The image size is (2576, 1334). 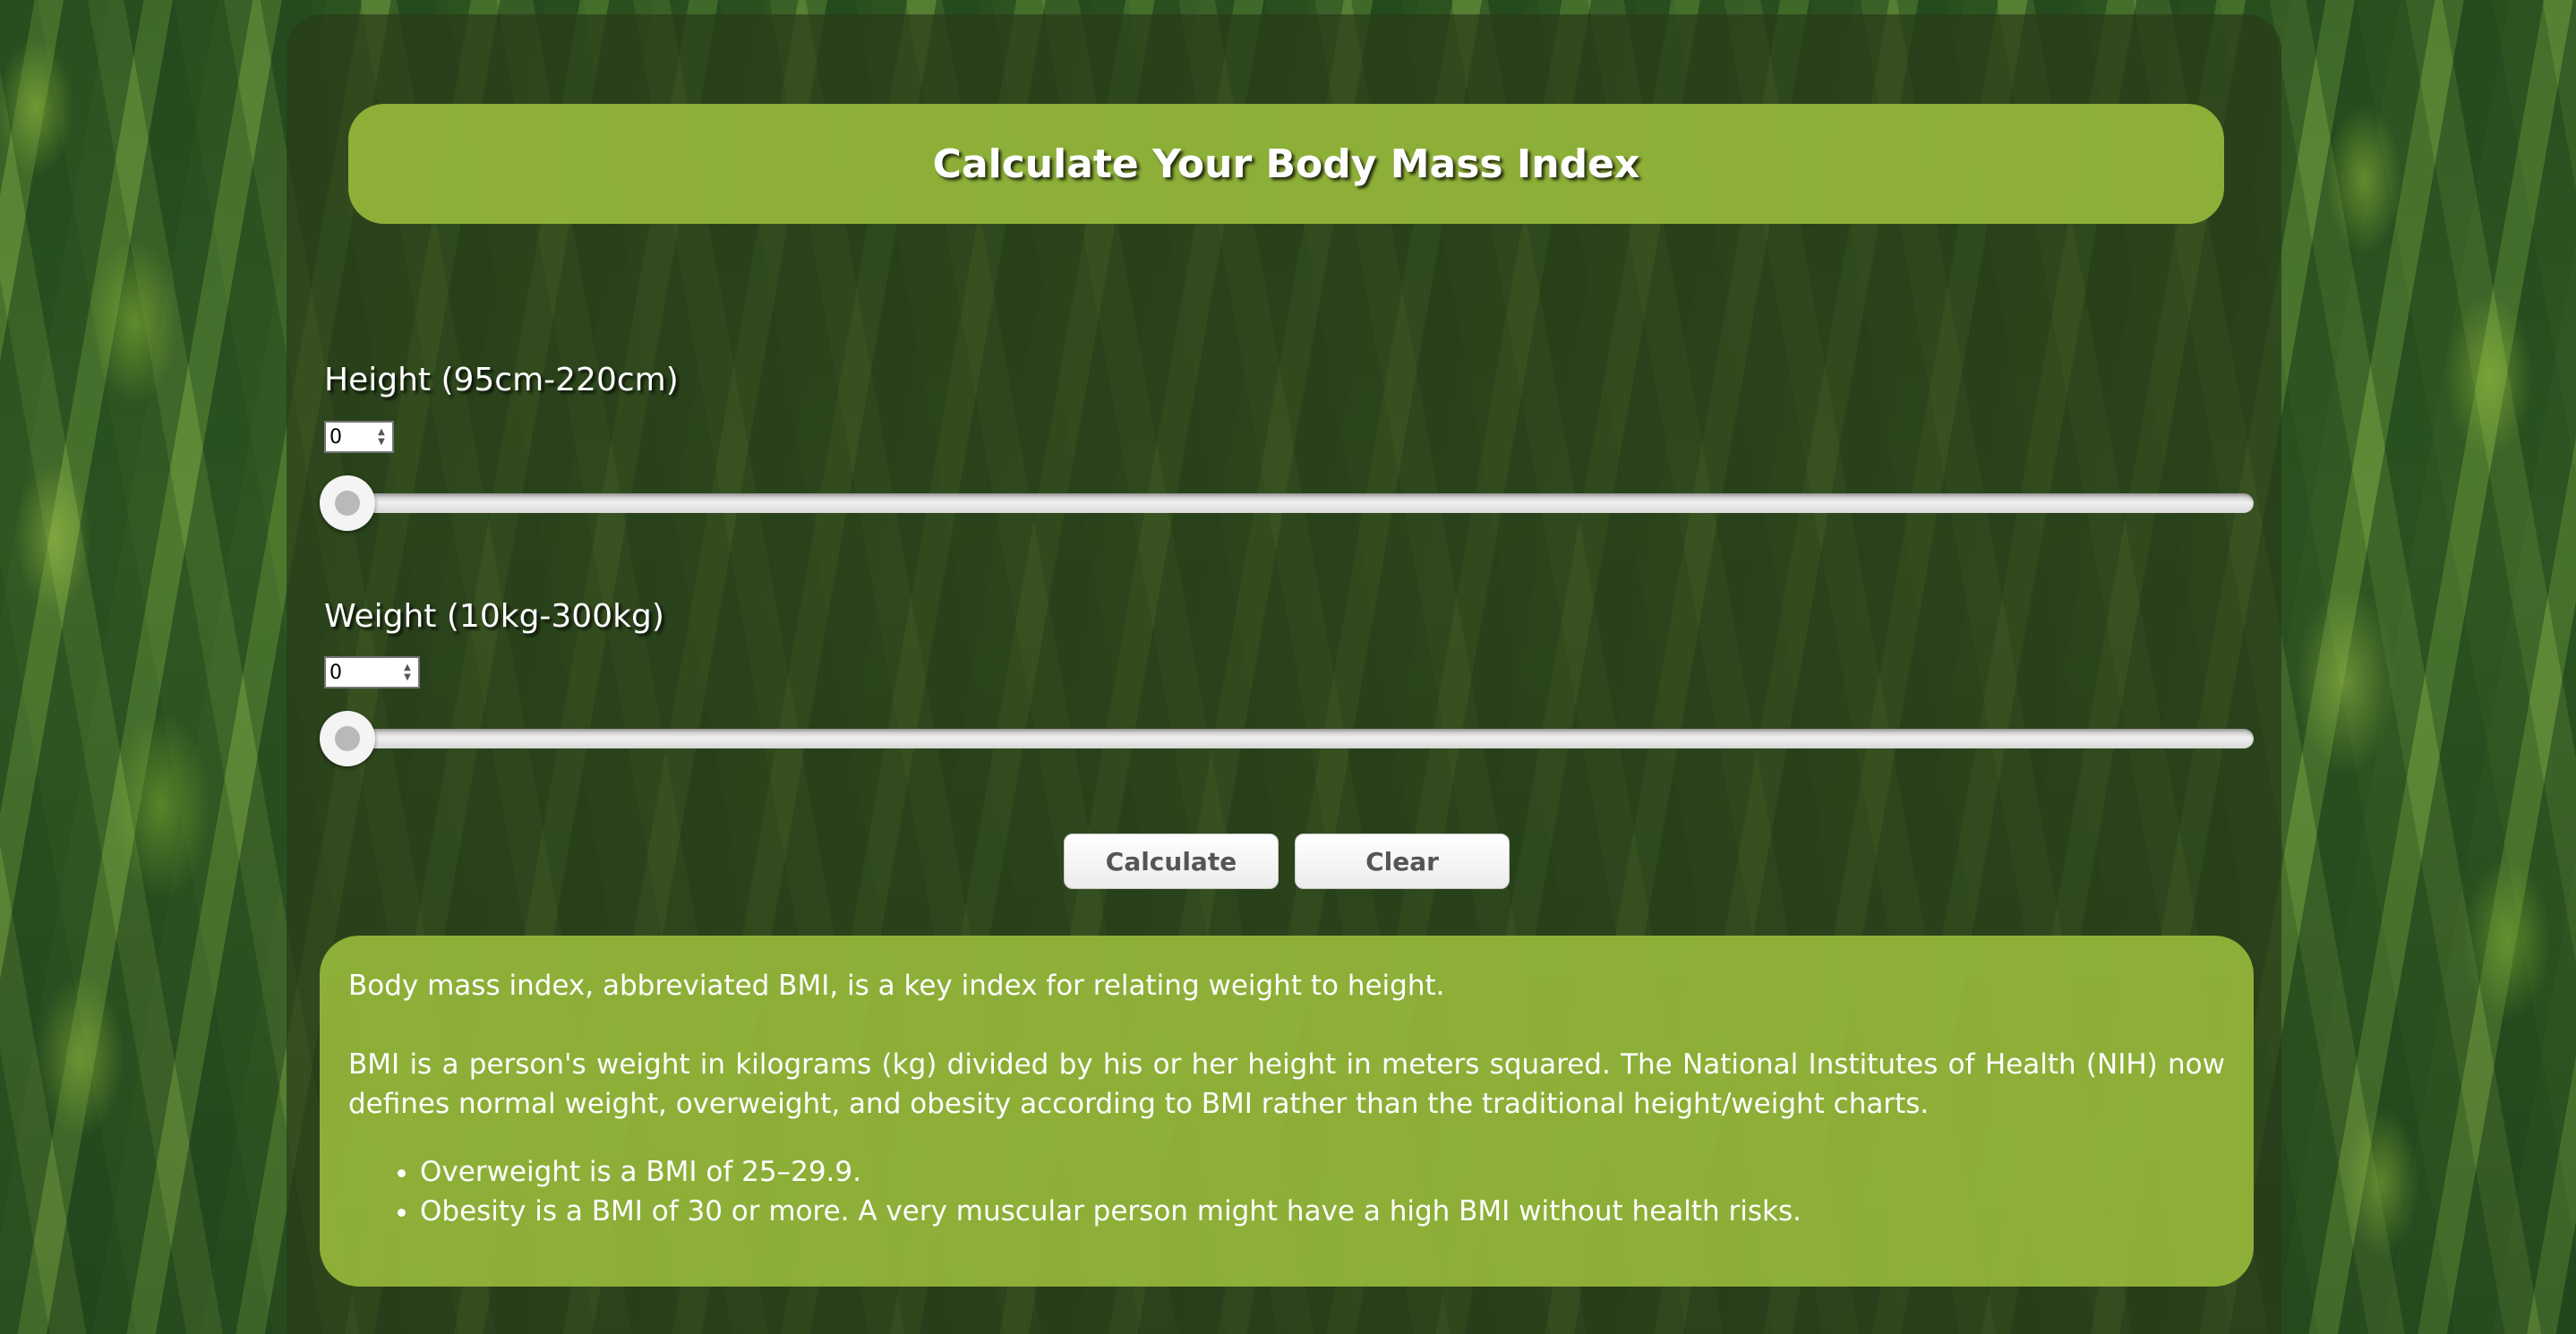 What do you see at coordinates (502, 380) in the screenshot?
I see `height-label: Height (95cm-220cm)` at bounding box center [502, 380].